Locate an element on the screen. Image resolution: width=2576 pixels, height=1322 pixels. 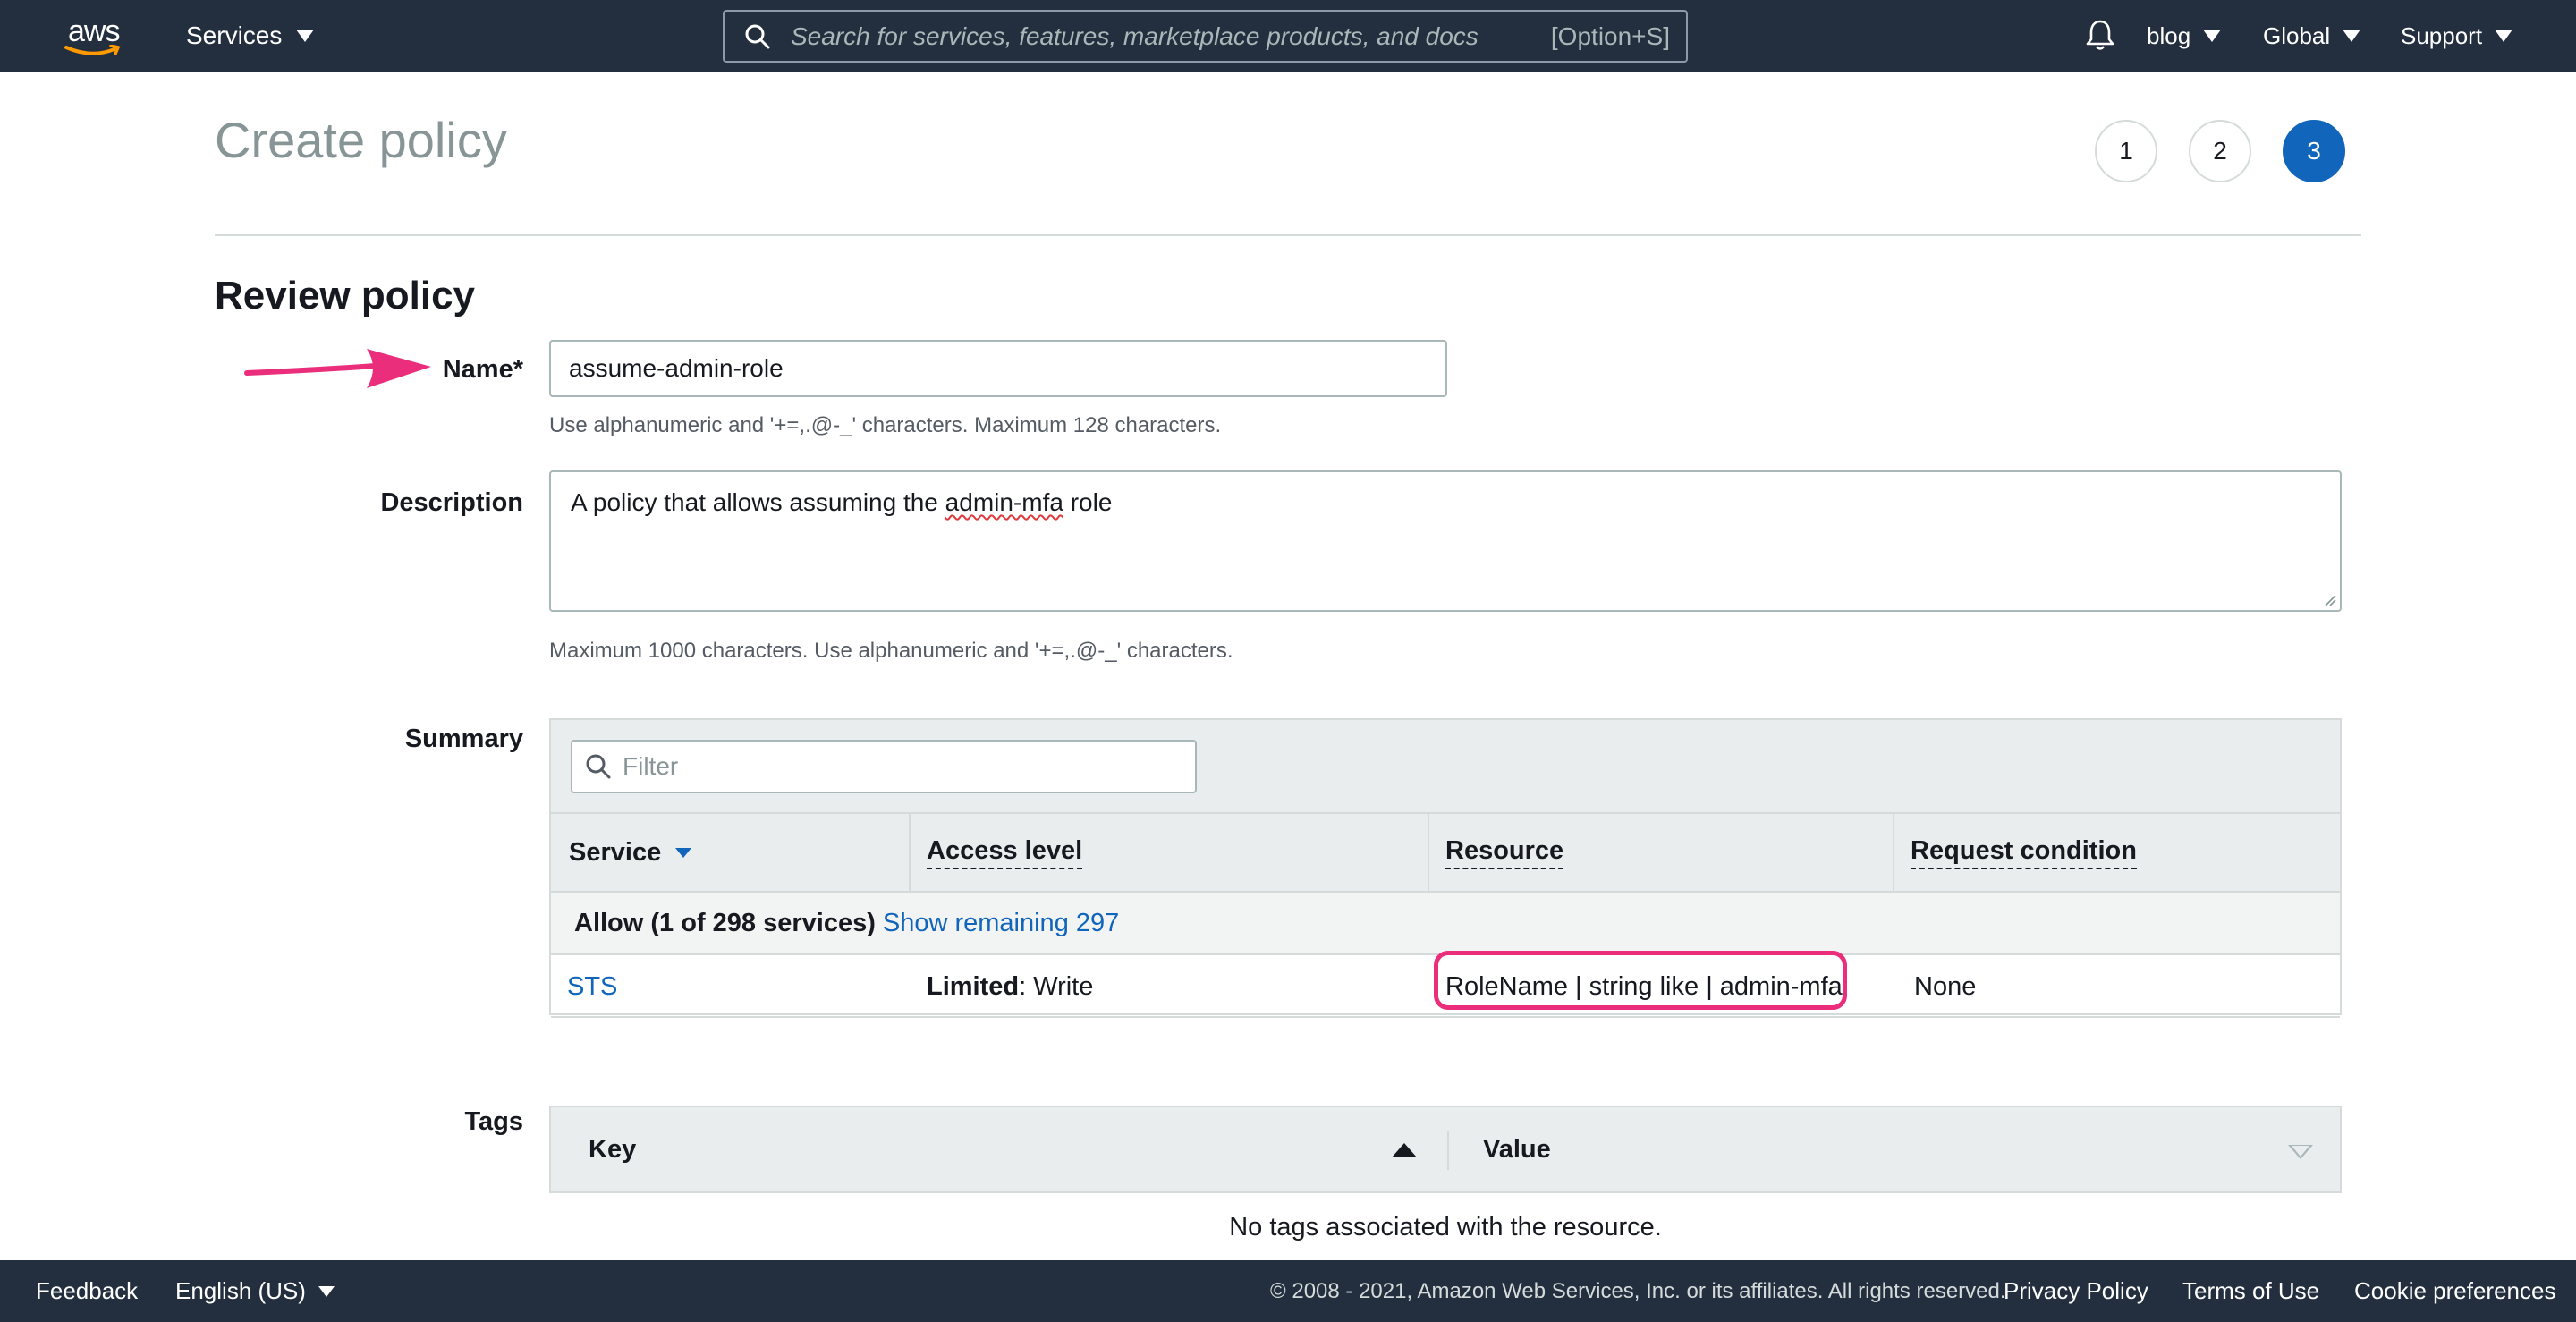
resize-handle-icon is located at coordinates (2329, 599).